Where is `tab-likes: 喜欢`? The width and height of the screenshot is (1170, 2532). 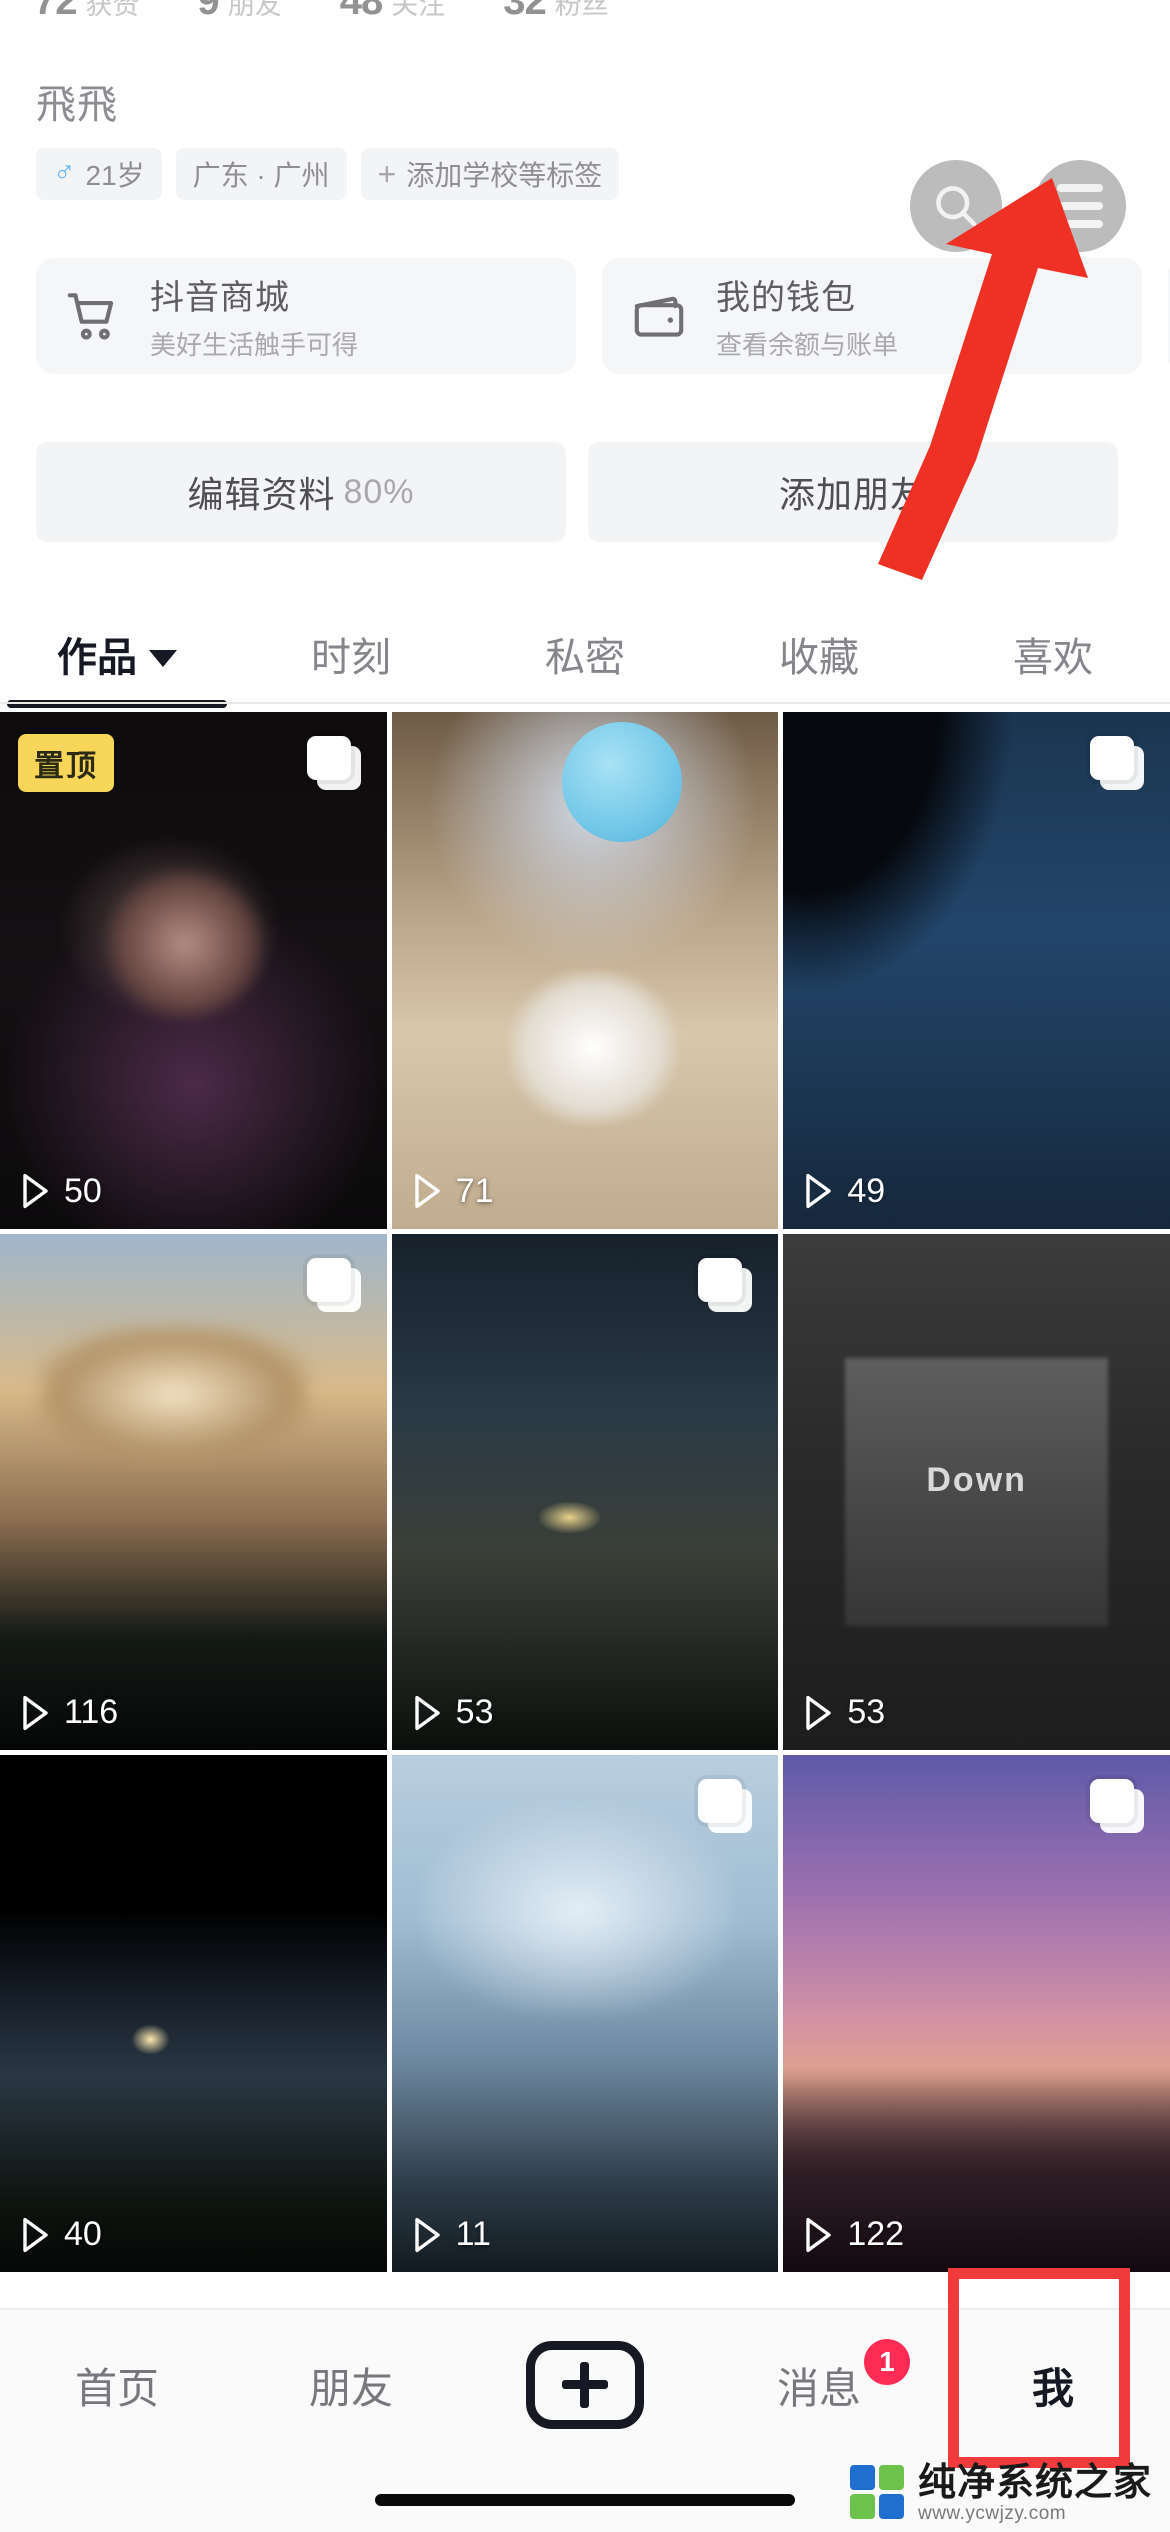
tab-likes: 喜欢 is located at coordinates (1053, 654).